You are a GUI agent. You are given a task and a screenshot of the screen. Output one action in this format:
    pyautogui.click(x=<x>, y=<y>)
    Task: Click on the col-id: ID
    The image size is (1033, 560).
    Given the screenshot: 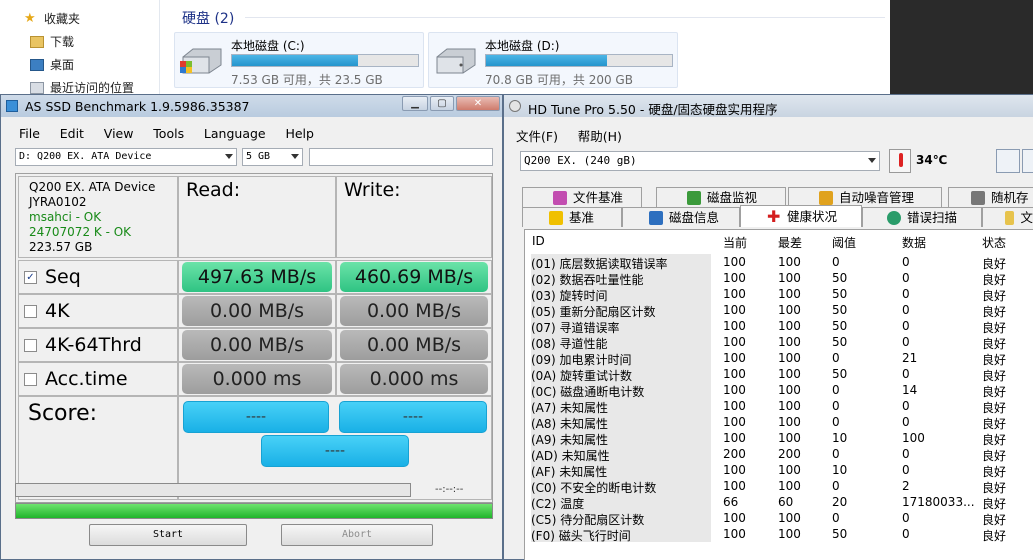 What is the action you would take?
    pyautogui.click(x=538, y=241)
    